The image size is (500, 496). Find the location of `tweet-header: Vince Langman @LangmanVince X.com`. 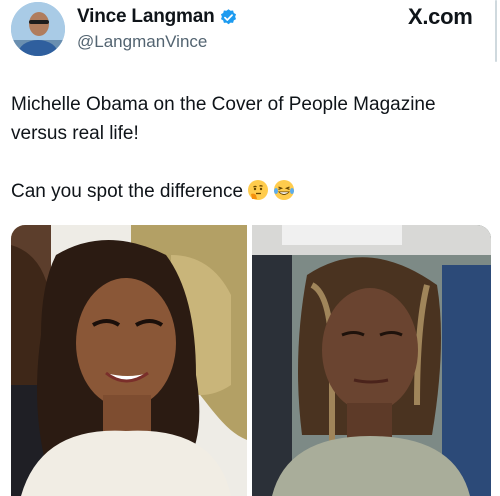

tweet-header: Vince Langman @LangmanVince X.com is located at coordinates (250, 30).